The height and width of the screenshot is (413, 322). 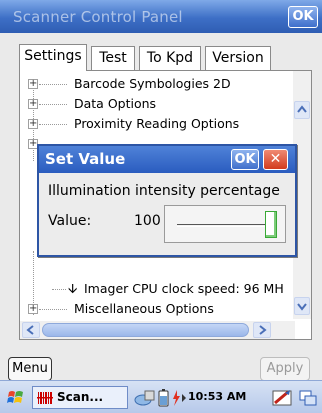 I want to click on dialog-close-button: ✕, so click(x=275, y=159).